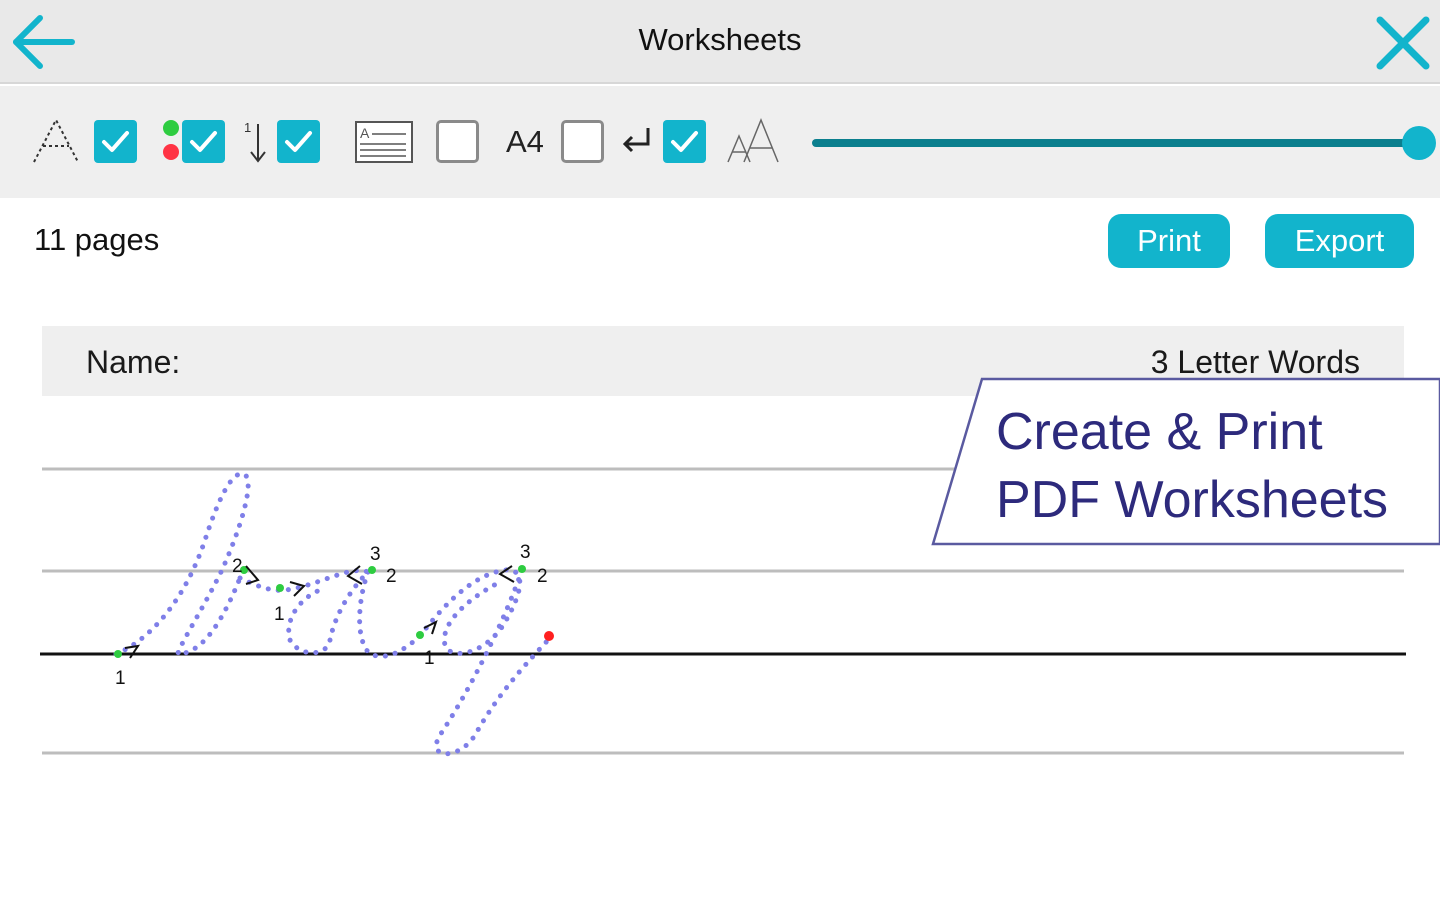 This screenshot has width=1440, height=900. I want to click on close-icon, so click(1403, 43).